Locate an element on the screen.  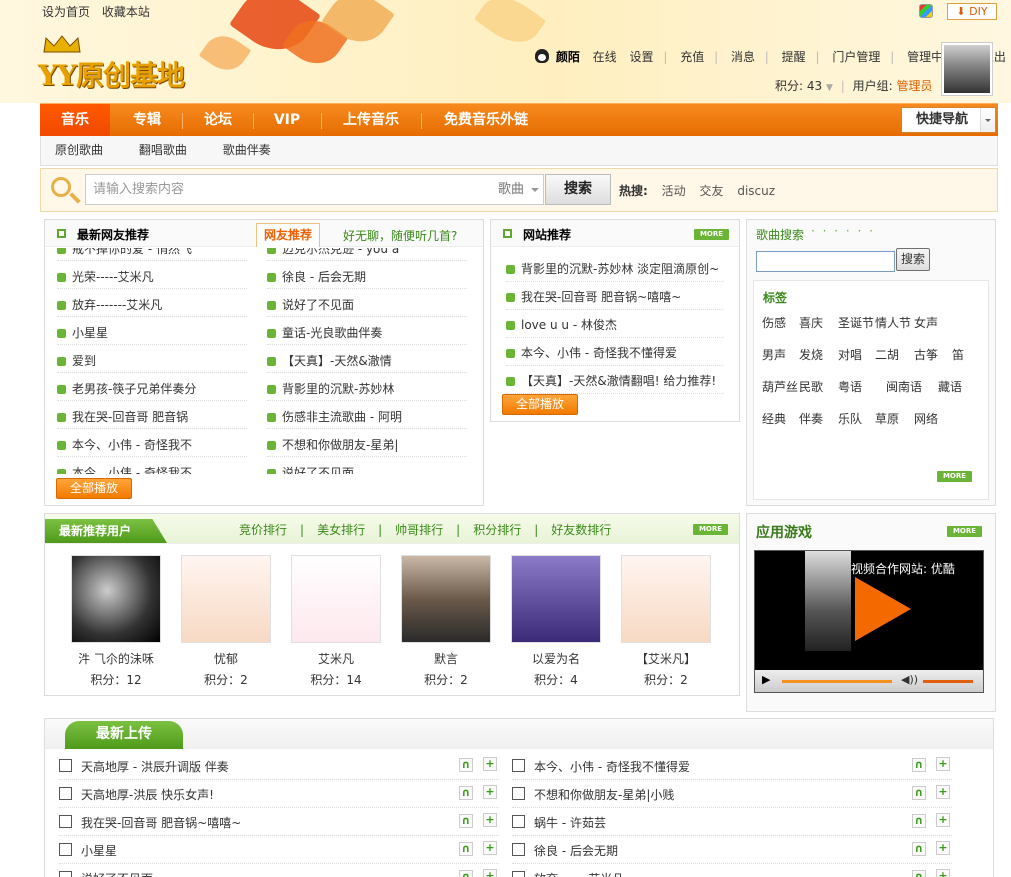
song-title-link: 放弃-------艾米凡 is located at coordinates (579, 873).